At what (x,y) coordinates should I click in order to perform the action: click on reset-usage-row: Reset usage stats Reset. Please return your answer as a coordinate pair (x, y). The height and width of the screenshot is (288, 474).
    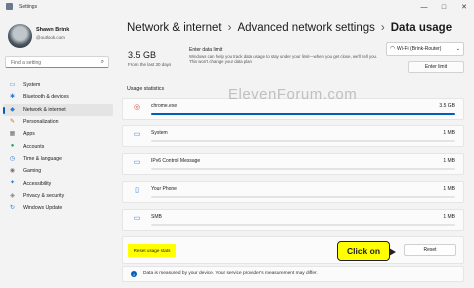
    Looking at the image, I should click on (293, 250).